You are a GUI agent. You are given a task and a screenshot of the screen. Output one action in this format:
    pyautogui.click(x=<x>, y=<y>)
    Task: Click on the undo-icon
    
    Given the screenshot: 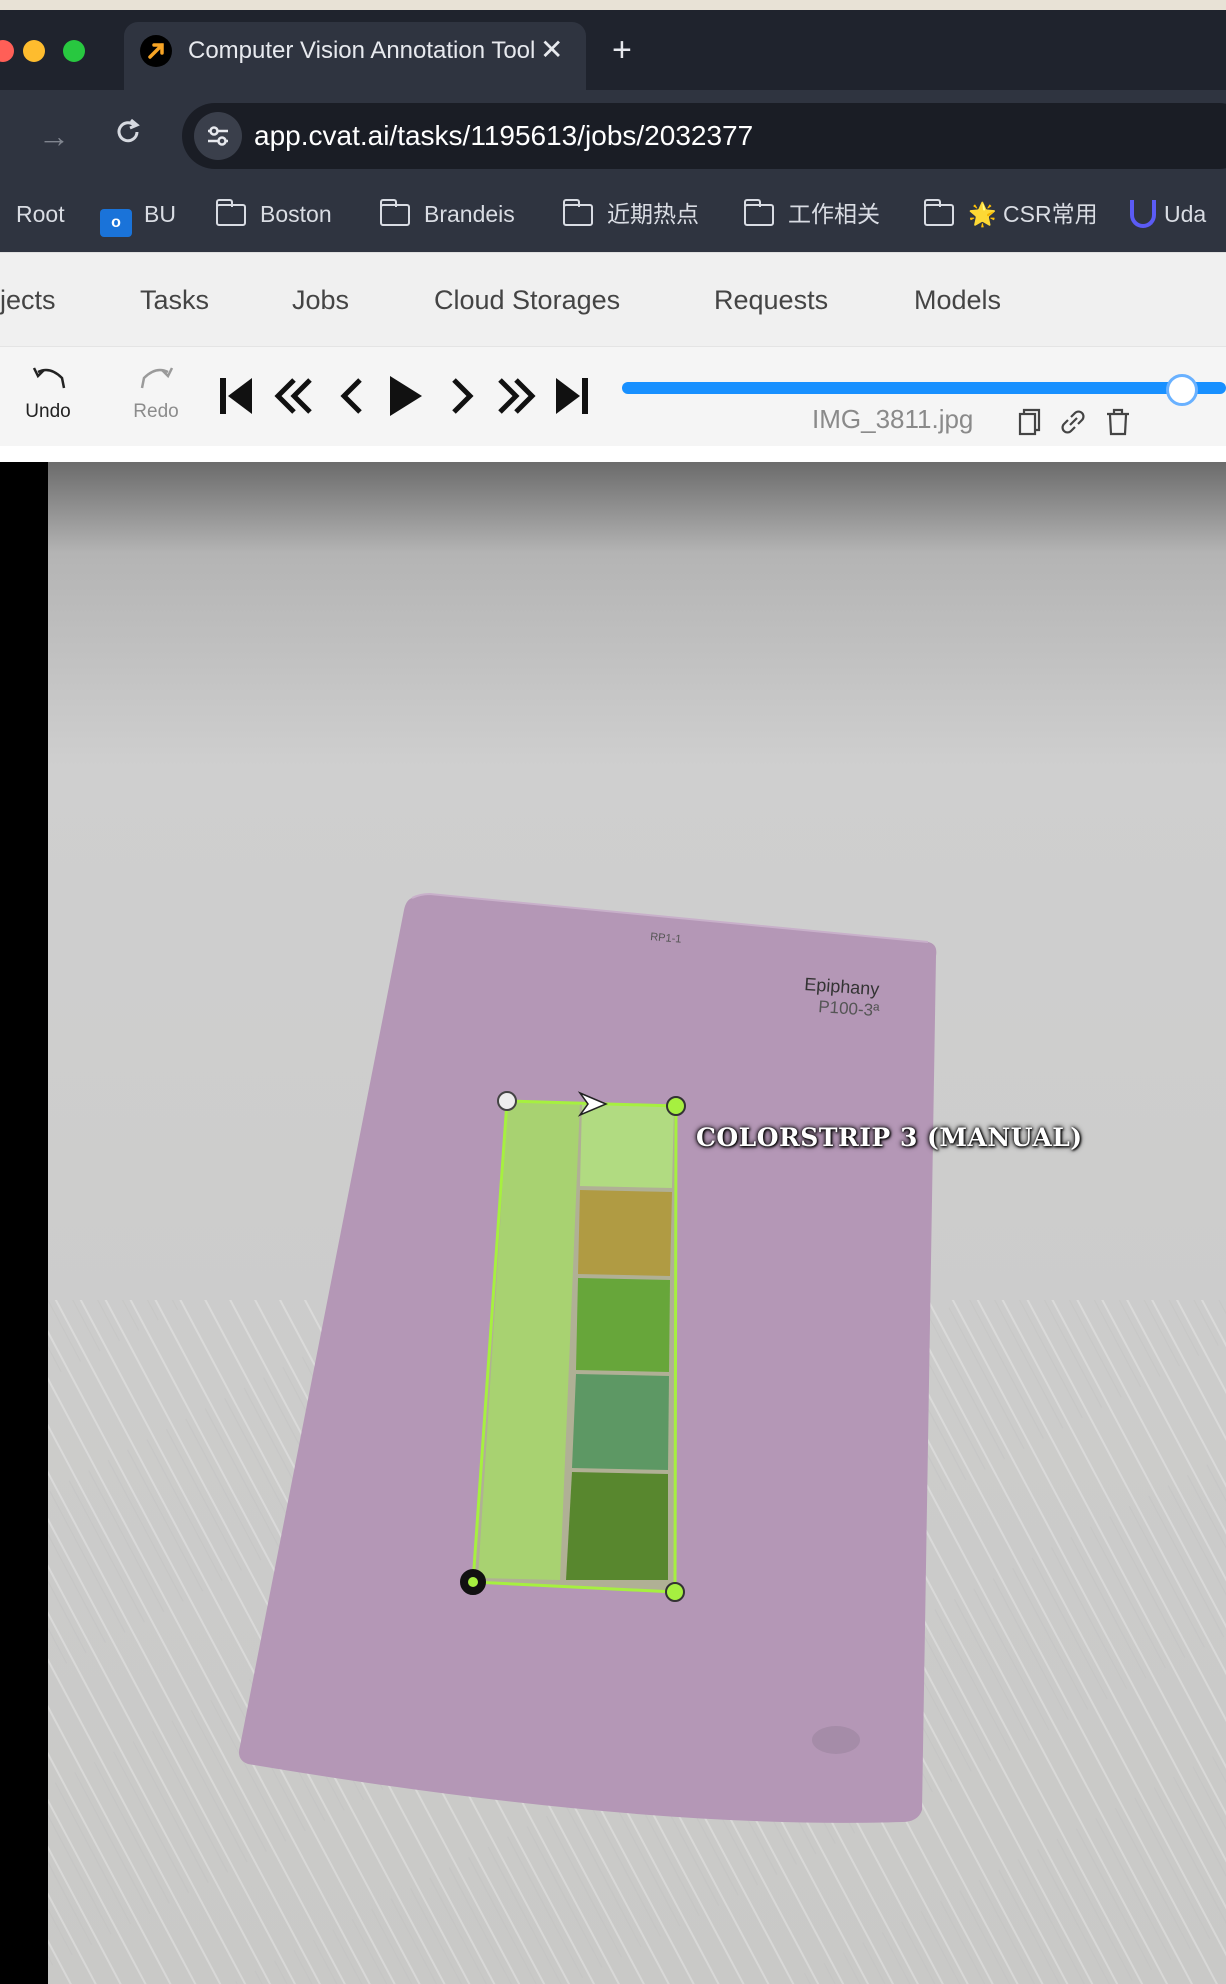 What is the action you would take?
    pyautogui.click(x=49, y=378)
    